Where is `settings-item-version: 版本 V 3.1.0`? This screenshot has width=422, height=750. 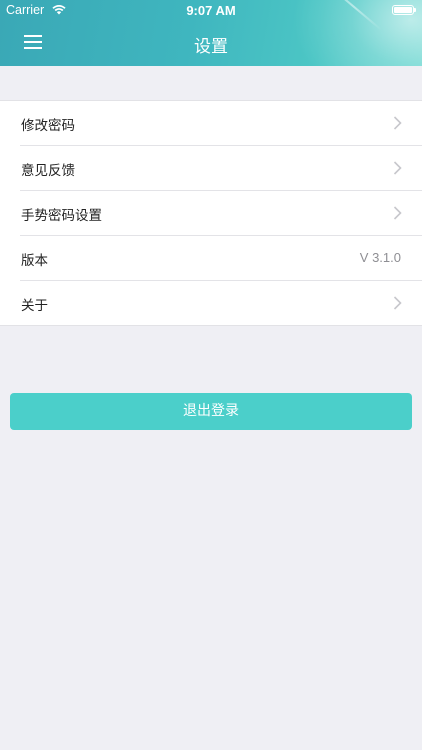
settings-item-version: 版本 V 3.1.0 is located at coordinates (221, 258).